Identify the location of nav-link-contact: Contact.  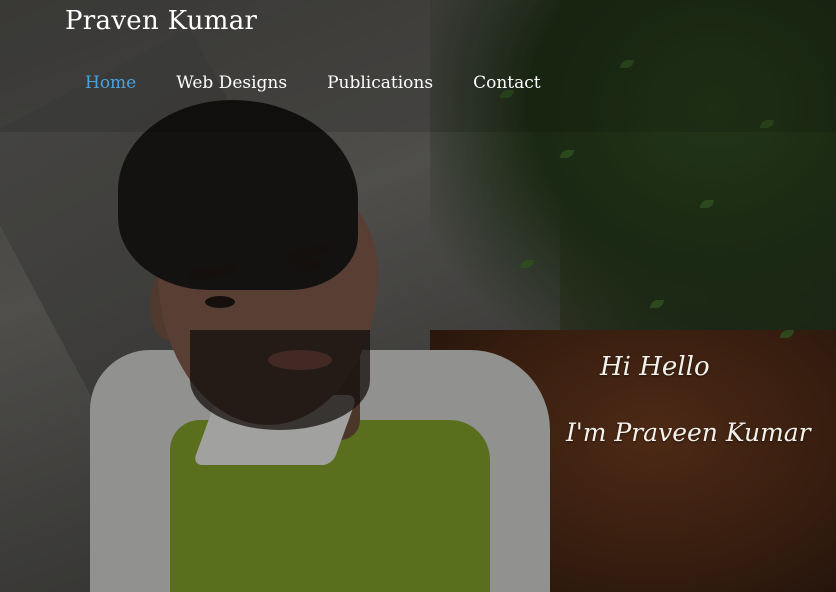
(507, 83).